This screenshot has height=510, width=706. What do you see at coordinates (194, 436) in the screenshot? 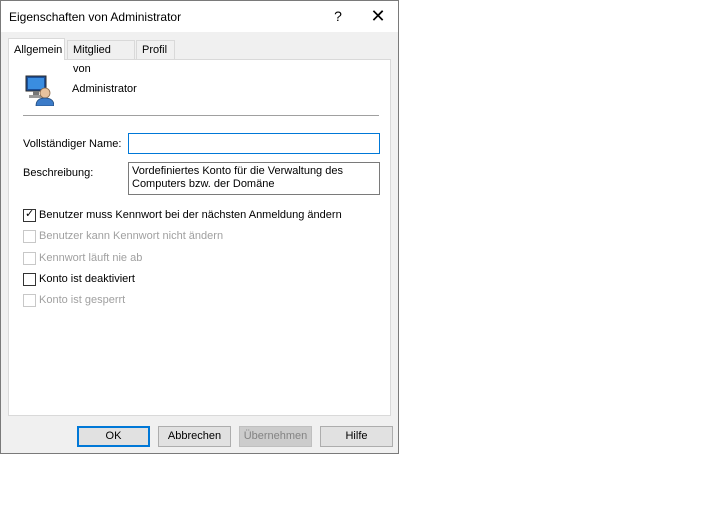
I see `cancel-button: Abbrechen` at bounding box center [194, 436].